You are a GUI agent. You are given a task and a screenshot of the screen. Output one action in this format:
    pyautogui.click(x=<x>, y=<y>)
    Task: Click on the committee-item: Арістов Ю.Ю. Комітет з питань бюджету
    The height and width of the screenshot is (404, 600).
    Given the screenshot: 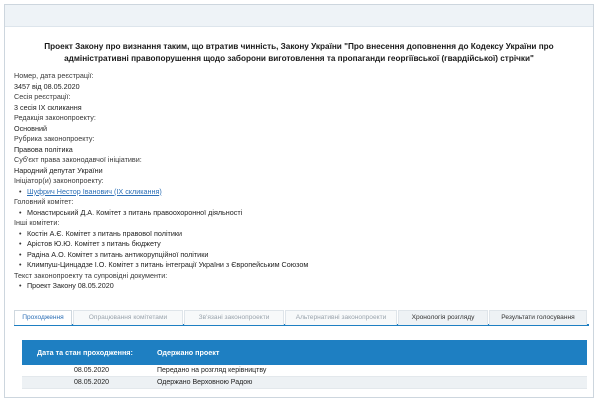 What is the action you would take?
    pyautogui.click(x=294, y=244)
    